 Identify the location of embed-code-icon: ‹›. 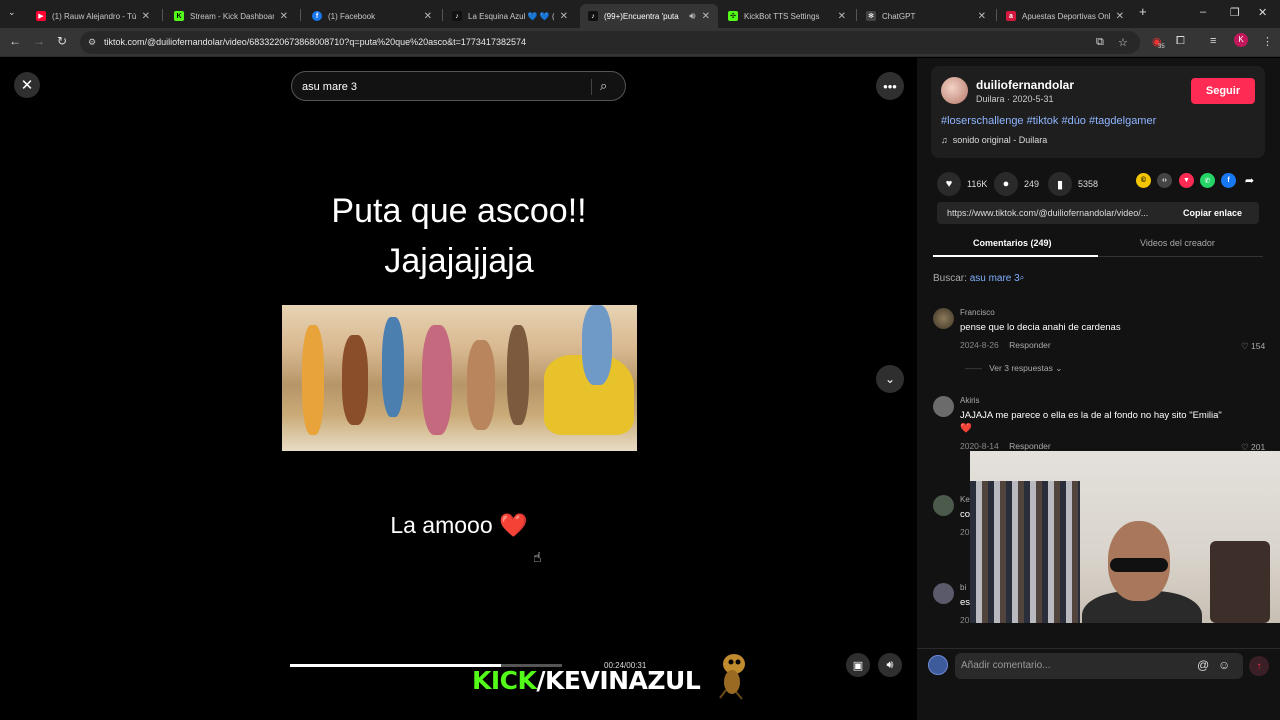
(1164, 180).